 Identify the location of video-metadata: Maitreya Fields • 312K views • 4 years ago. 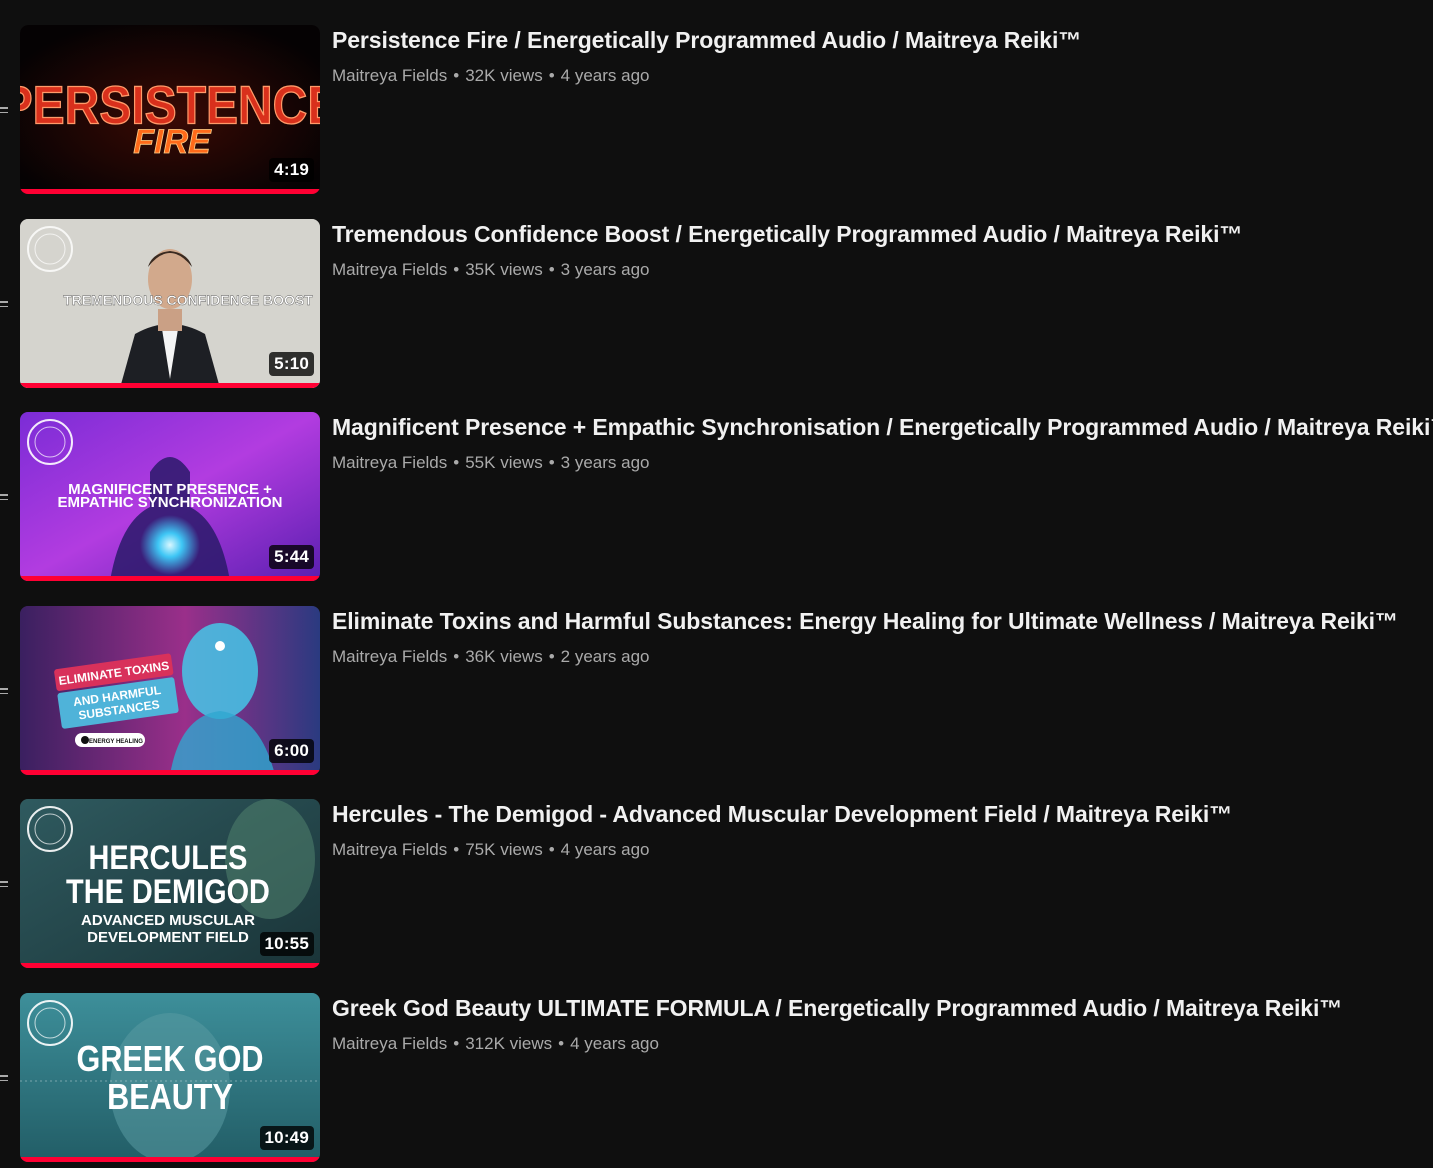
(882, 1044).